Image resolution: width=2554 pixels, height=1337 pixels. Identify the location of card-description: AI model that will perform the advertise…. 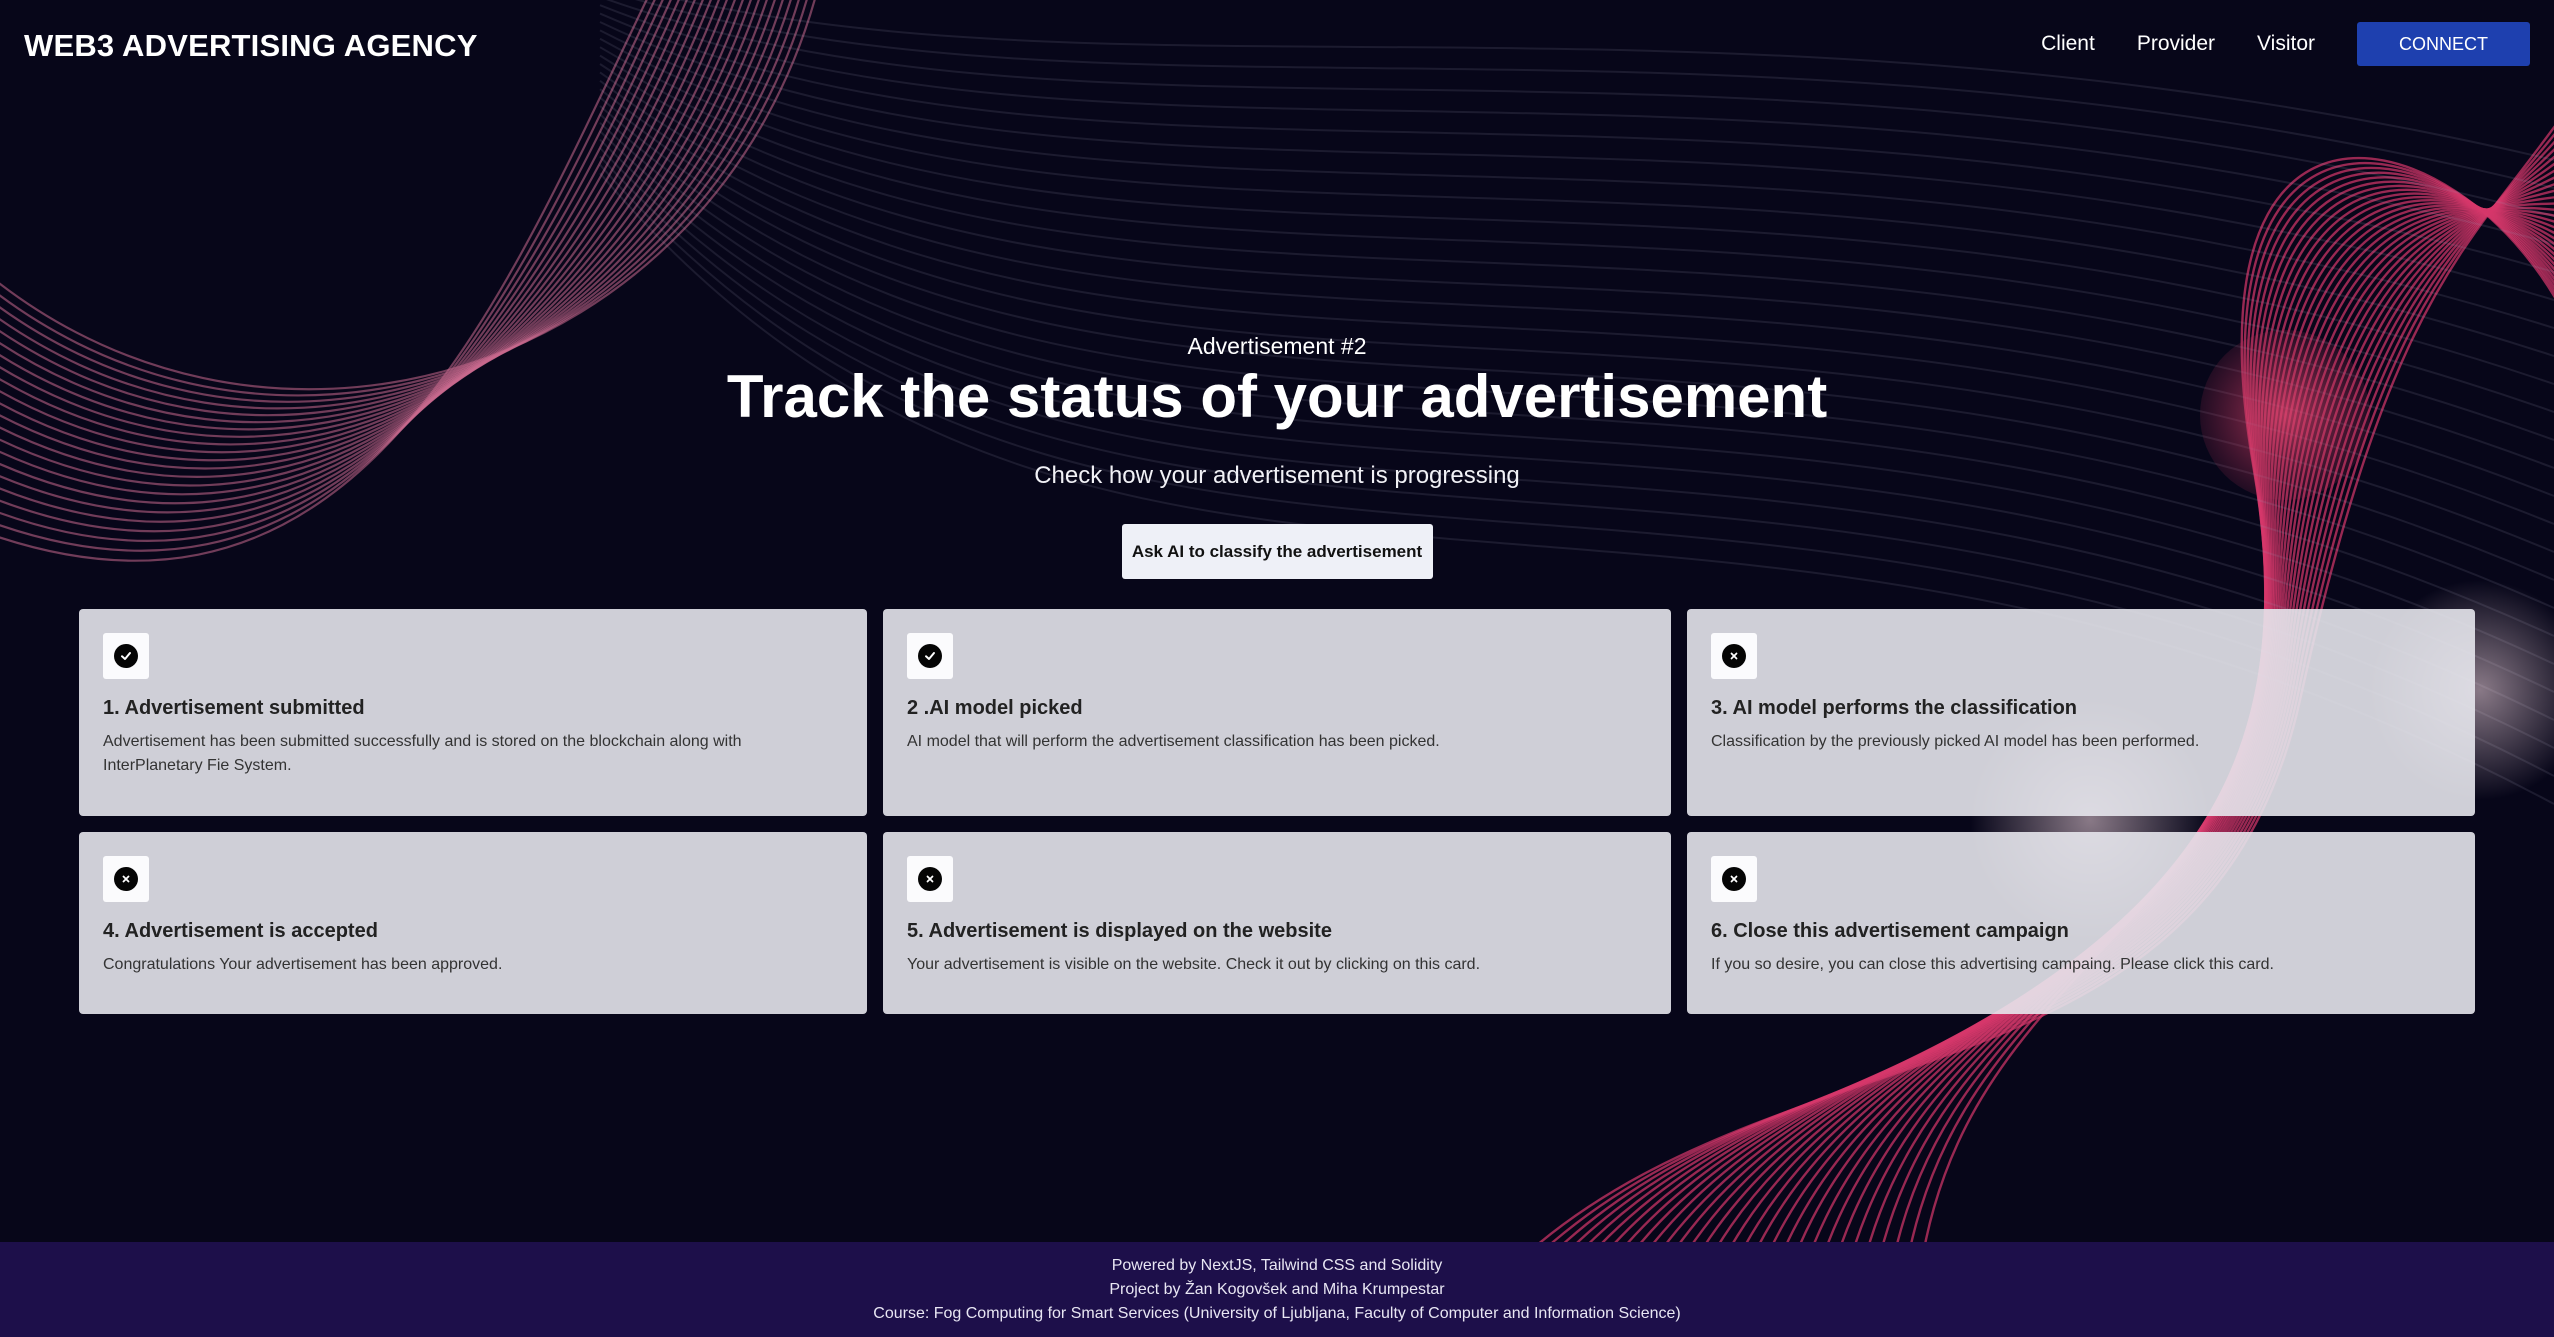
(1173, 741).